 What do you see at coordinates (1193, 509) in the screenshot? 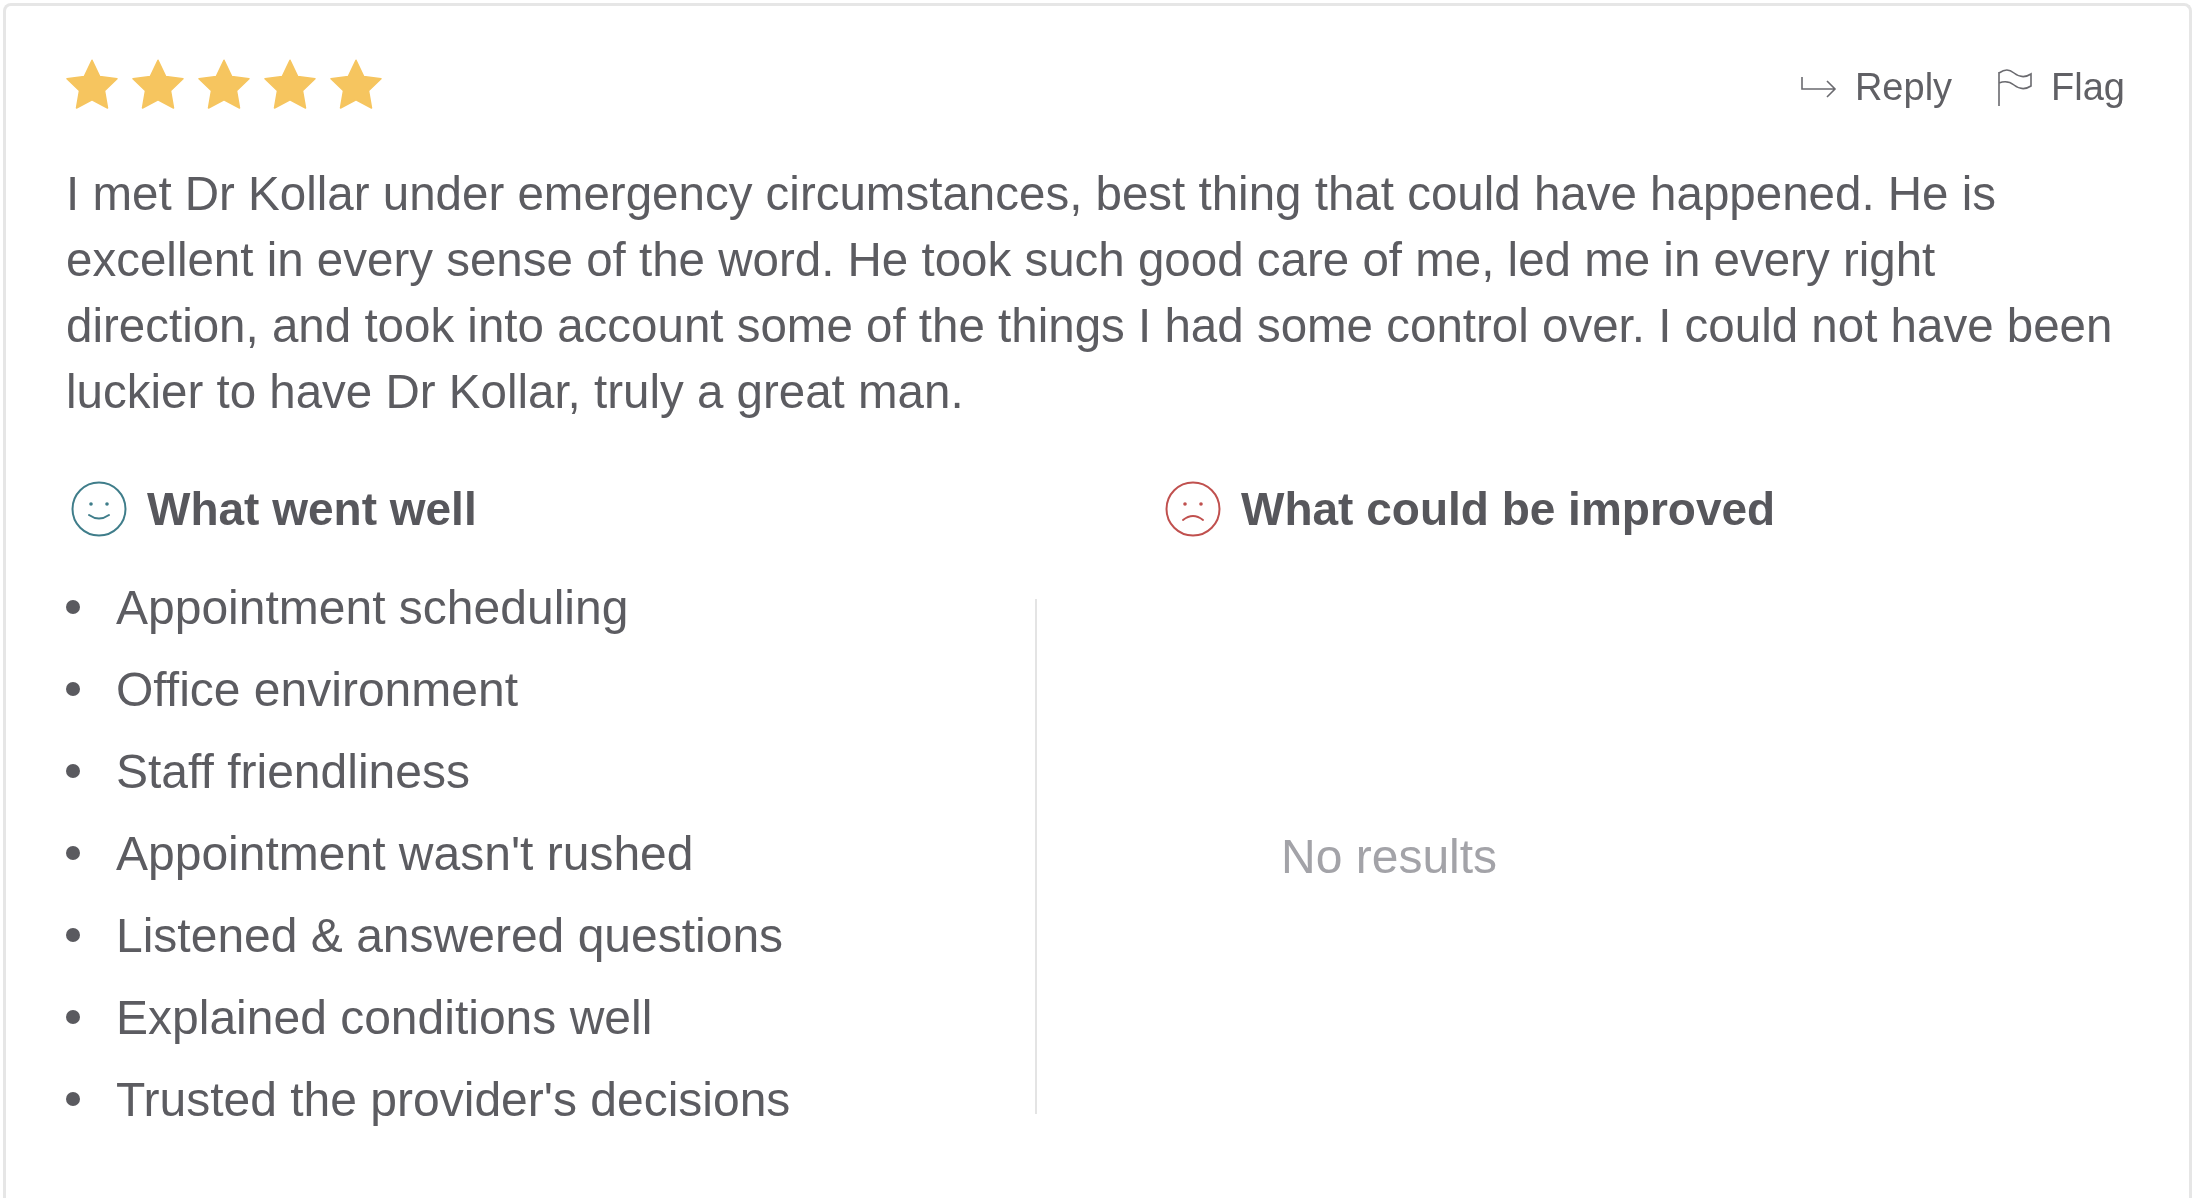
I see `sad-face-icon` at bounding box center [1193, 509].